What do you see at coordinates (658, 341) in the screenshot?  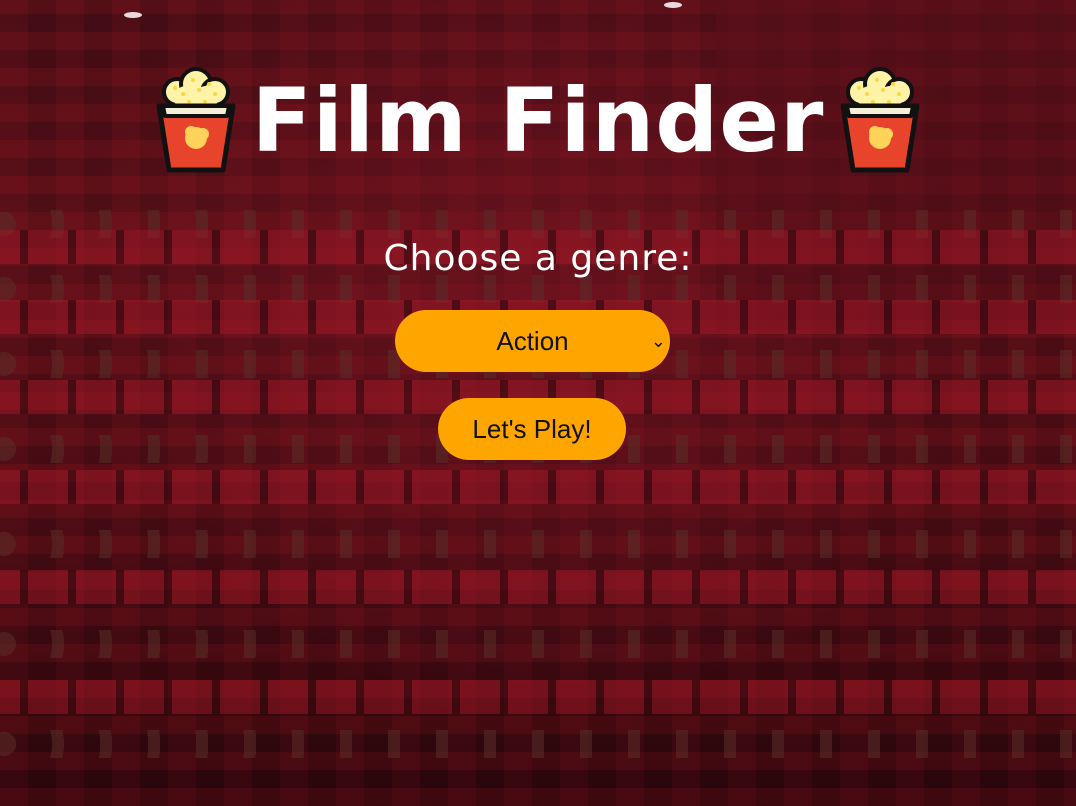 I see `chevron-down-icon: ⌄` at bounding box center [658, 341].